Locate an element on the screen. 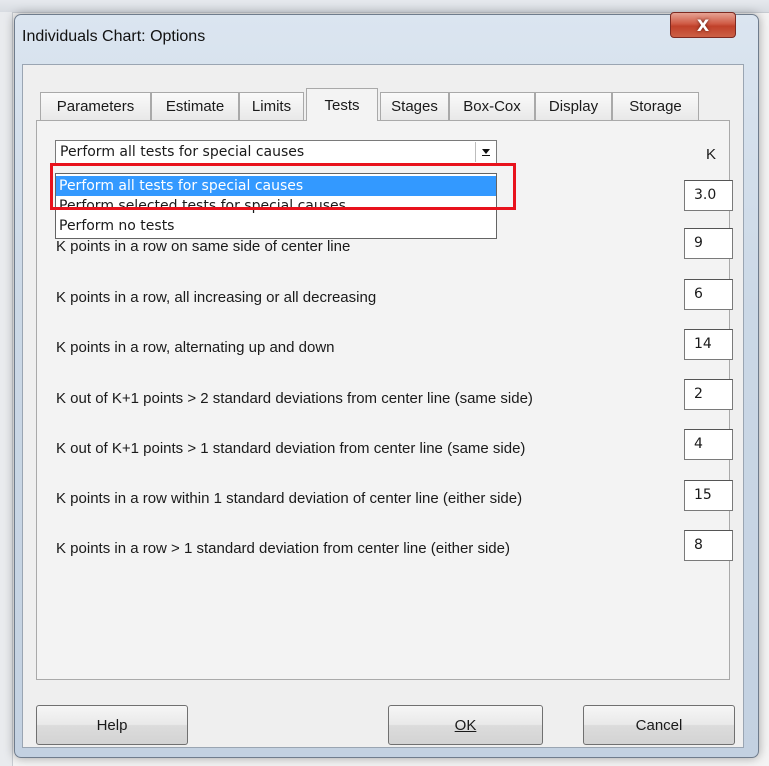 The width and height of the screenshot is (769, 766). dropdown-arrow-button is located at coordinates (485, 152).